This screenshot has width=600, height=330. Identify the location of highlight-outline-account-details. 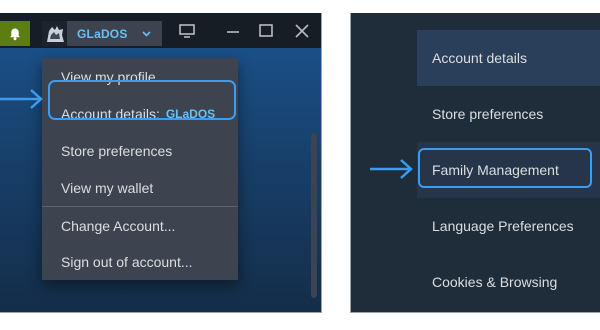
(142, 100).